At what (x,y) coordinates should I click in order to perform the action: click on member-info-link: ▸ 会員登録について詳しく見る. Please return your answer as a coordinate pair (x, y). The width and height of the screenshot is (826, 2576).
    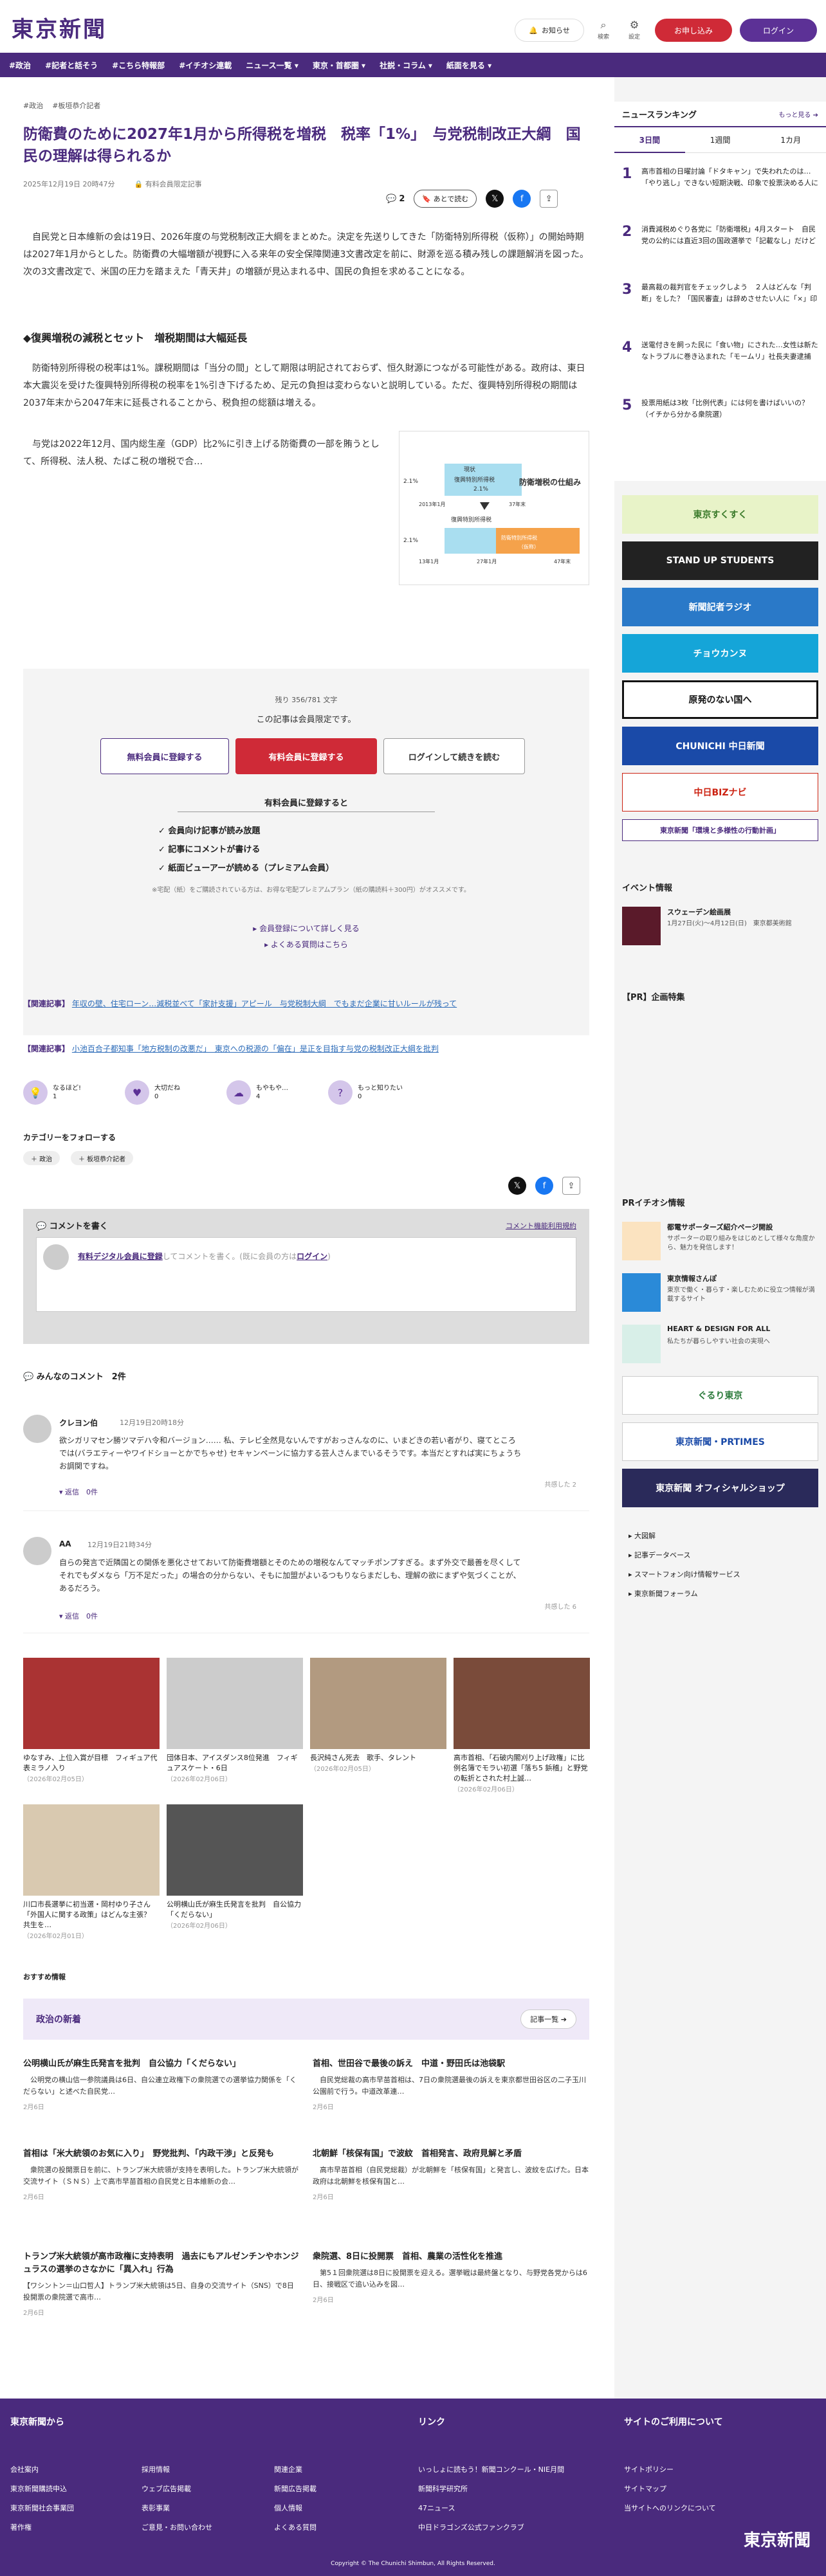
    Looking at the image, I should click on (306, 928).